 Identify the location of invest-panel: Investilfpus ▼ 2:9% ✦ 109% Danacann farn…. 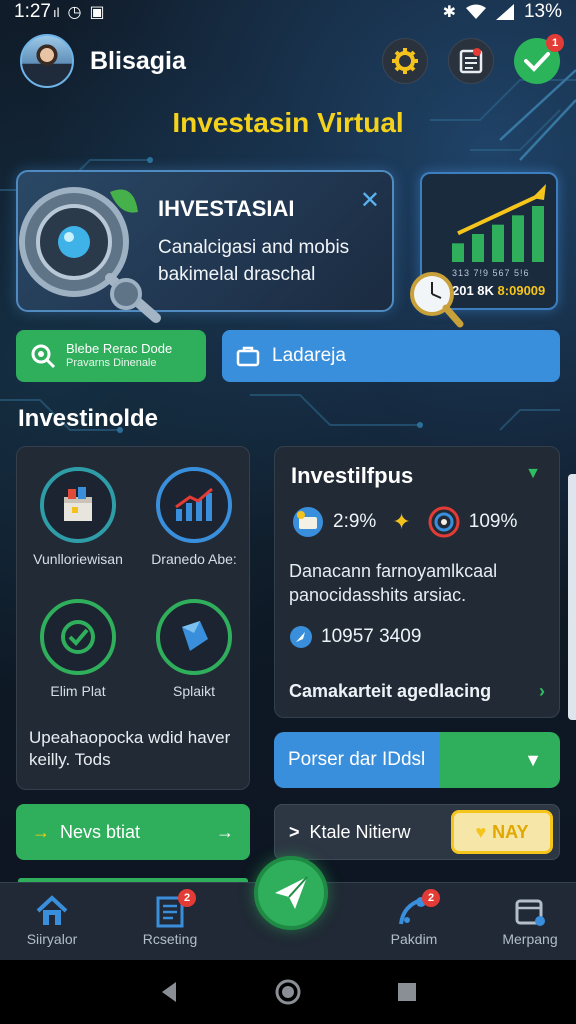
(417, 582).